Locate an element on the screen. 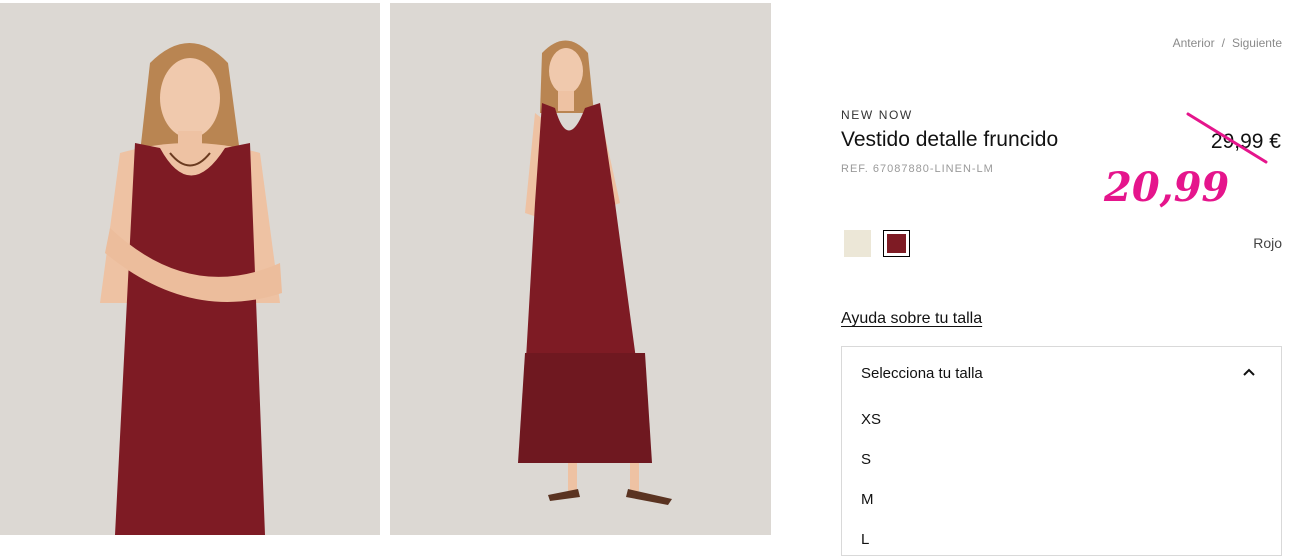 This screenshot has width=1293, height=556. size-option-l: L is located at coordinates (865, 539).